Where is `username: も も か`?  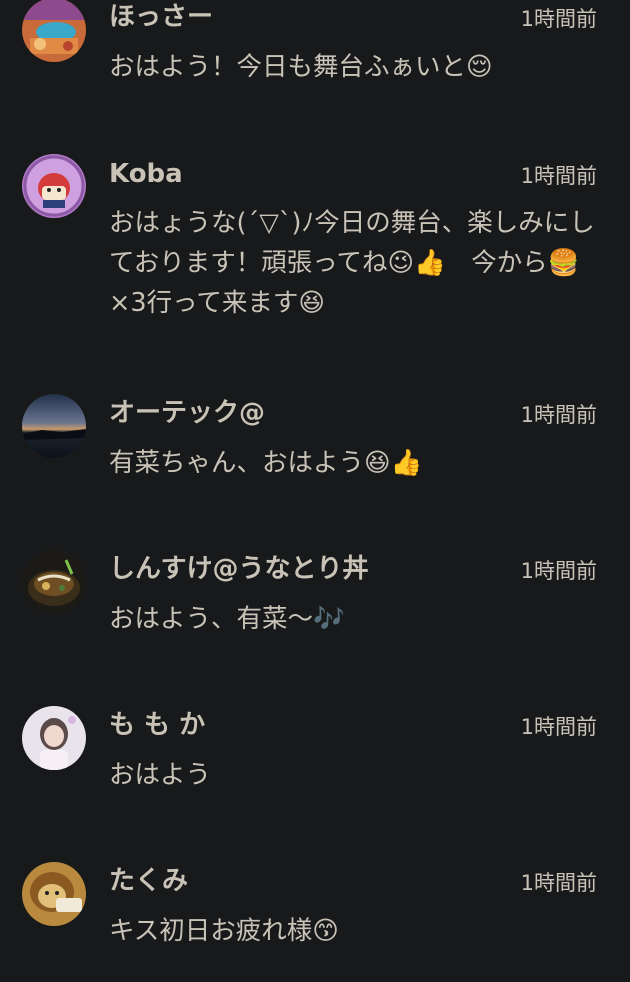
username: も も か is located at coordinates (157, 725).